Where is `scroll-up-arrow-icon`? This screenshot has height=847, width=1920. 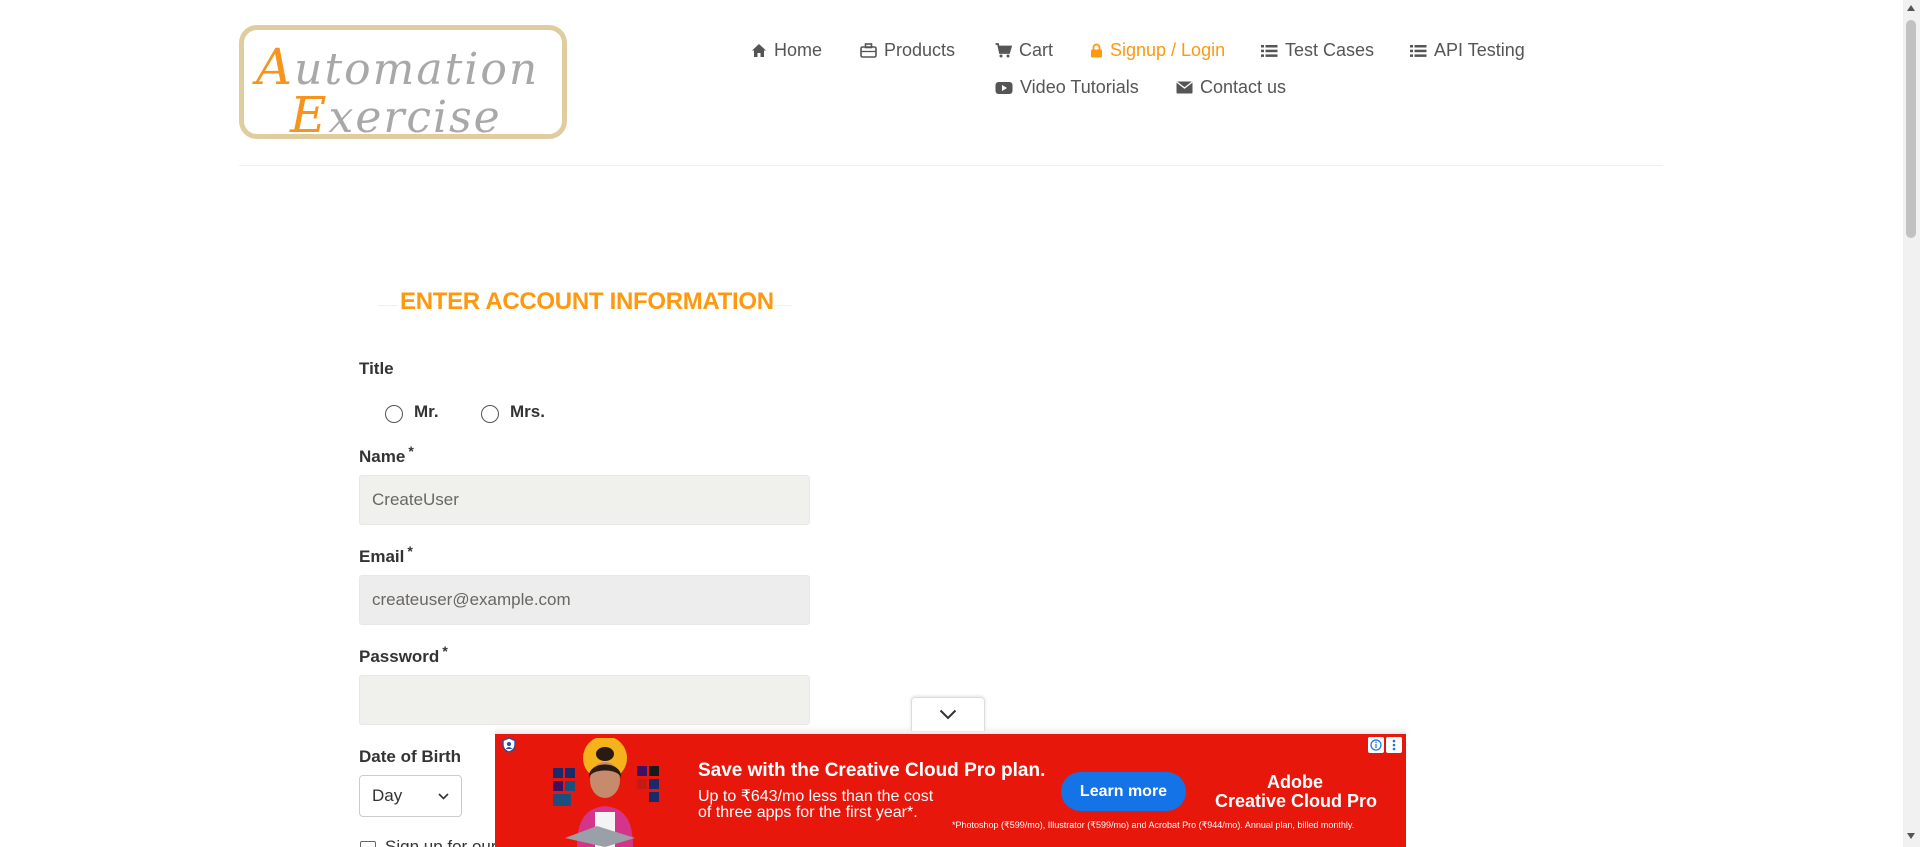
scroll-up-arrow-icon is located at coordinates (1911, 8).